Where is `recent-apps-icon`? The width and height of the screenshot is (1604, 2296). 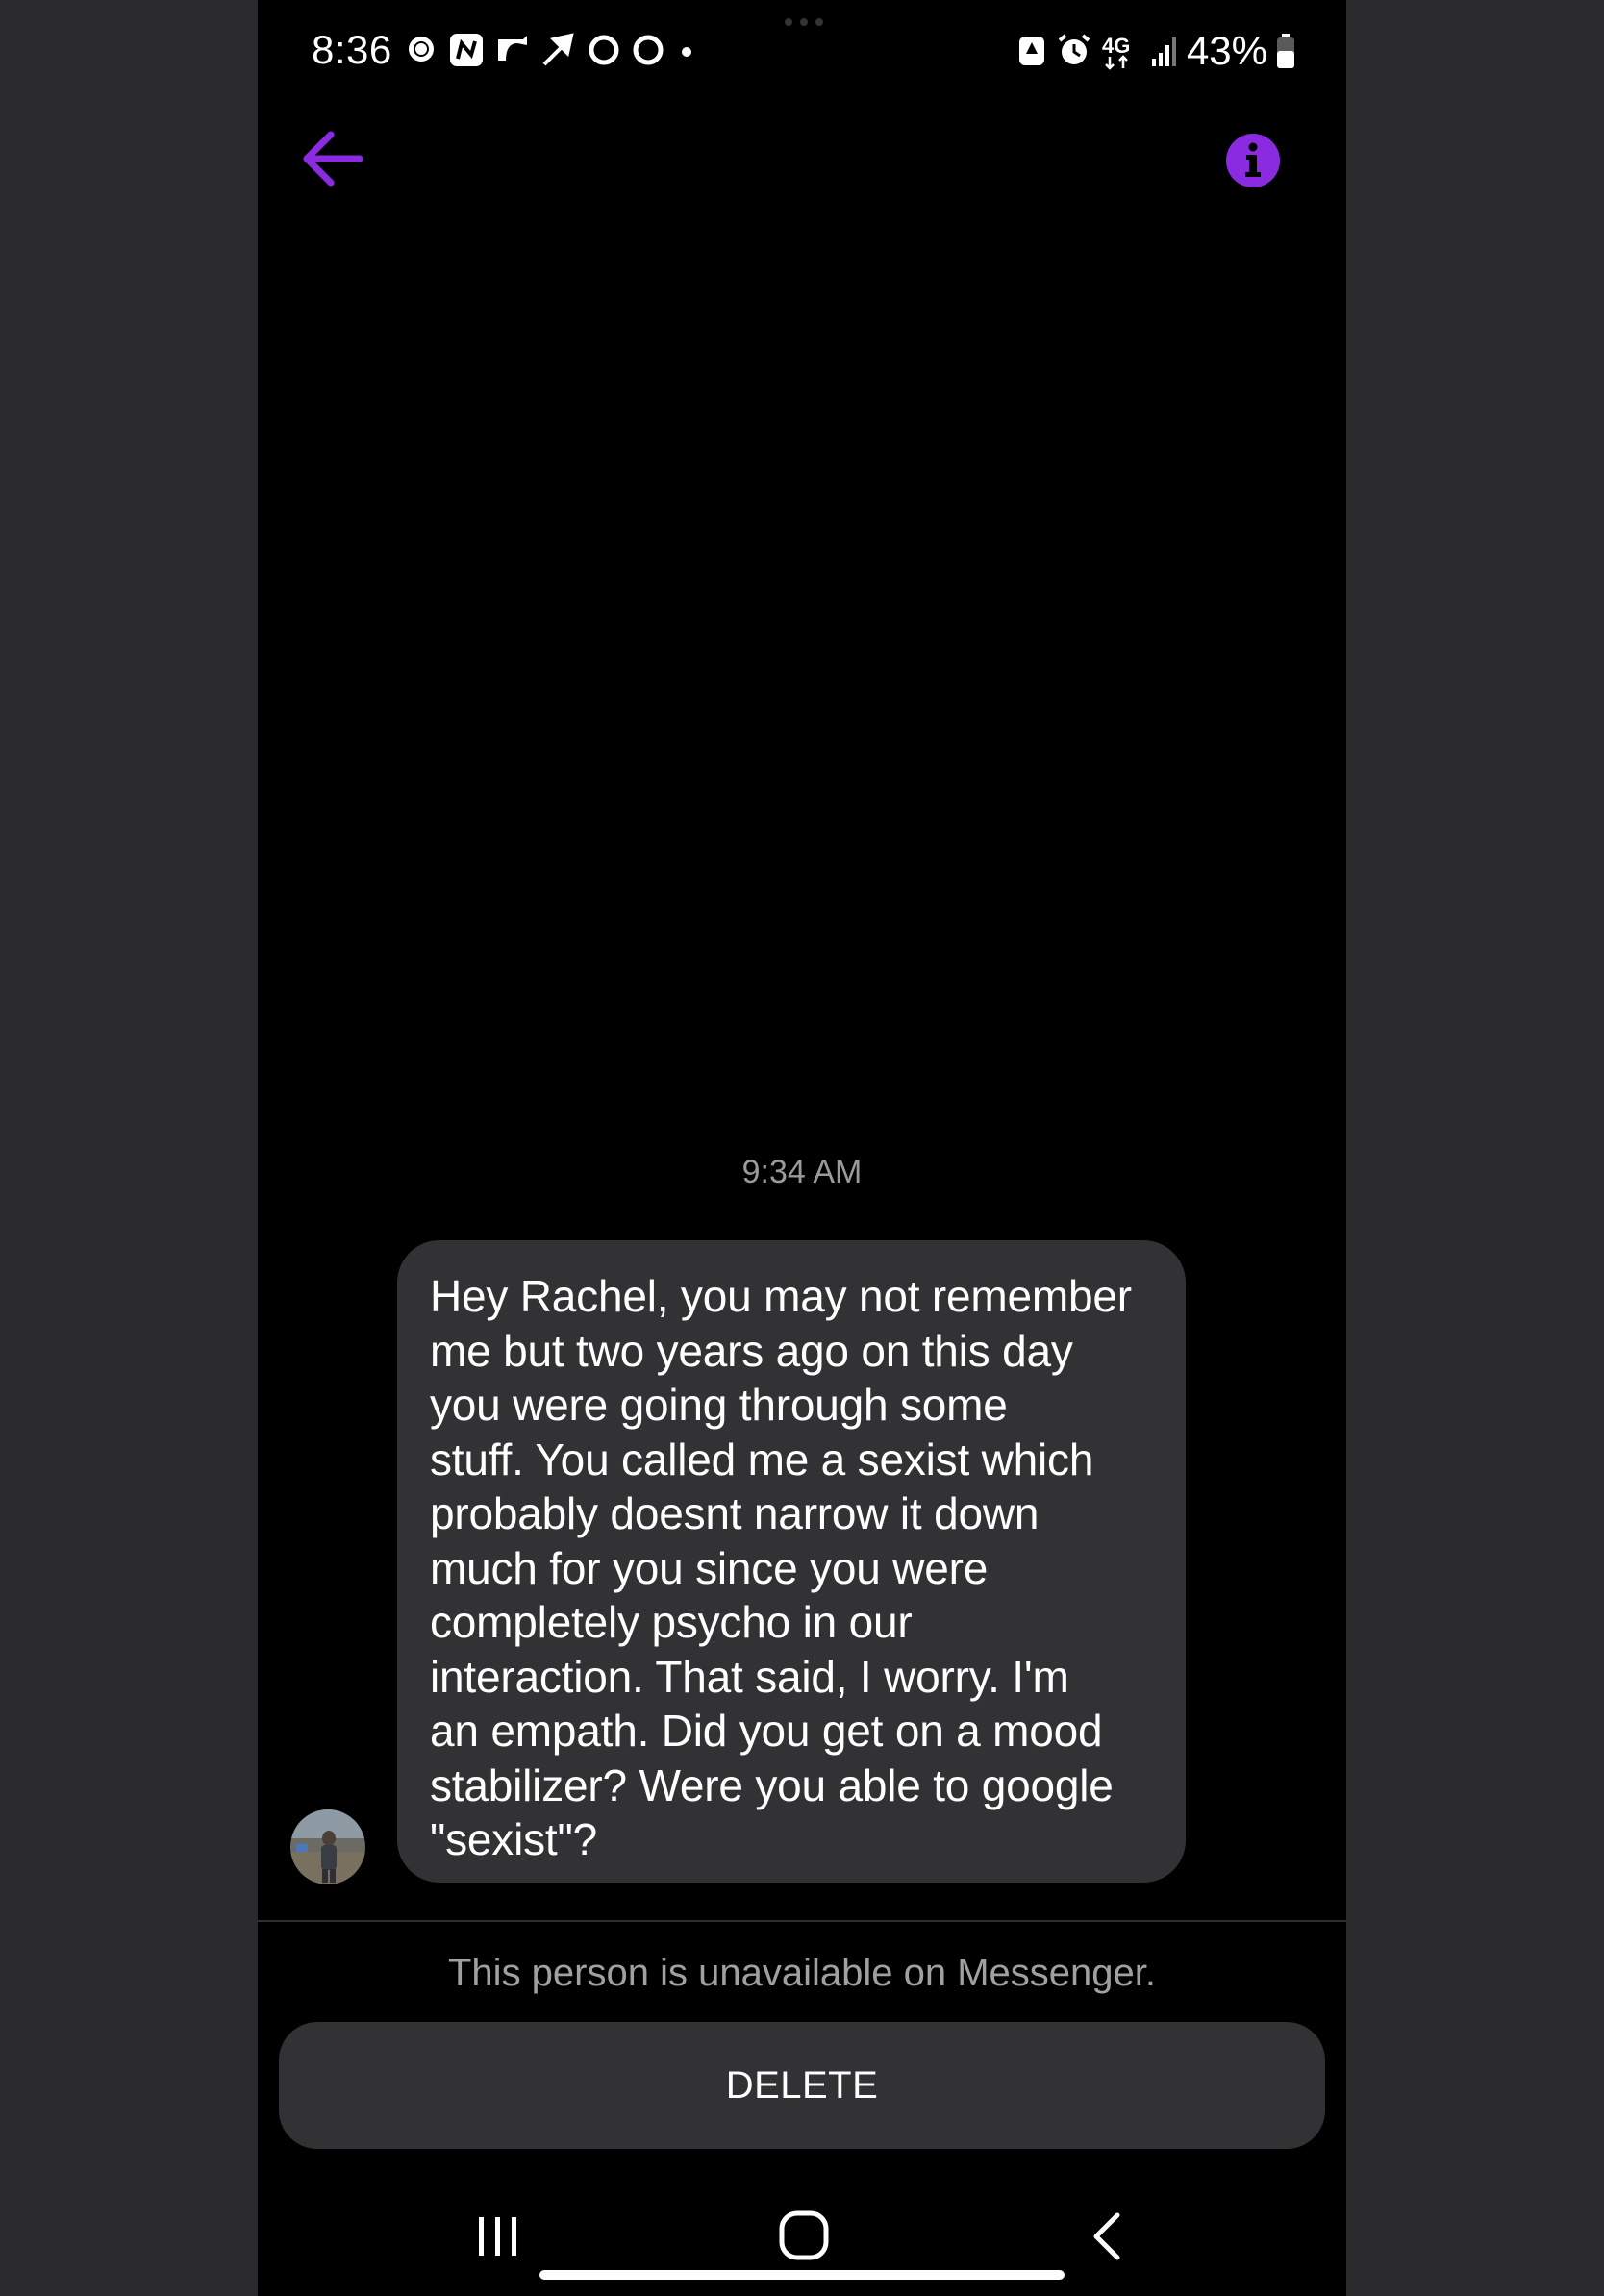 recent-apps-icon is located at coordinates (498, 2236).